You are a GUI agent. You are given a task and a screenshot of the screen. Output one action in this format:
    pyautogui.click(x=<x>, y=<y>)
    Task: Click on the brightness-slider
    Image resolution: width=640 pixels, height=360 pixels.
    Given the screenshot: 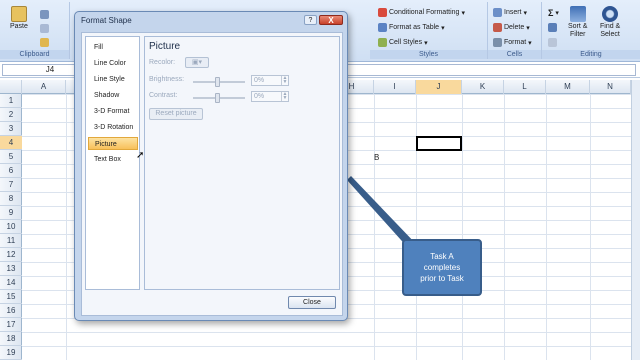 What is the action you would take?
    pyautogui.click(x=219, y=82)
    